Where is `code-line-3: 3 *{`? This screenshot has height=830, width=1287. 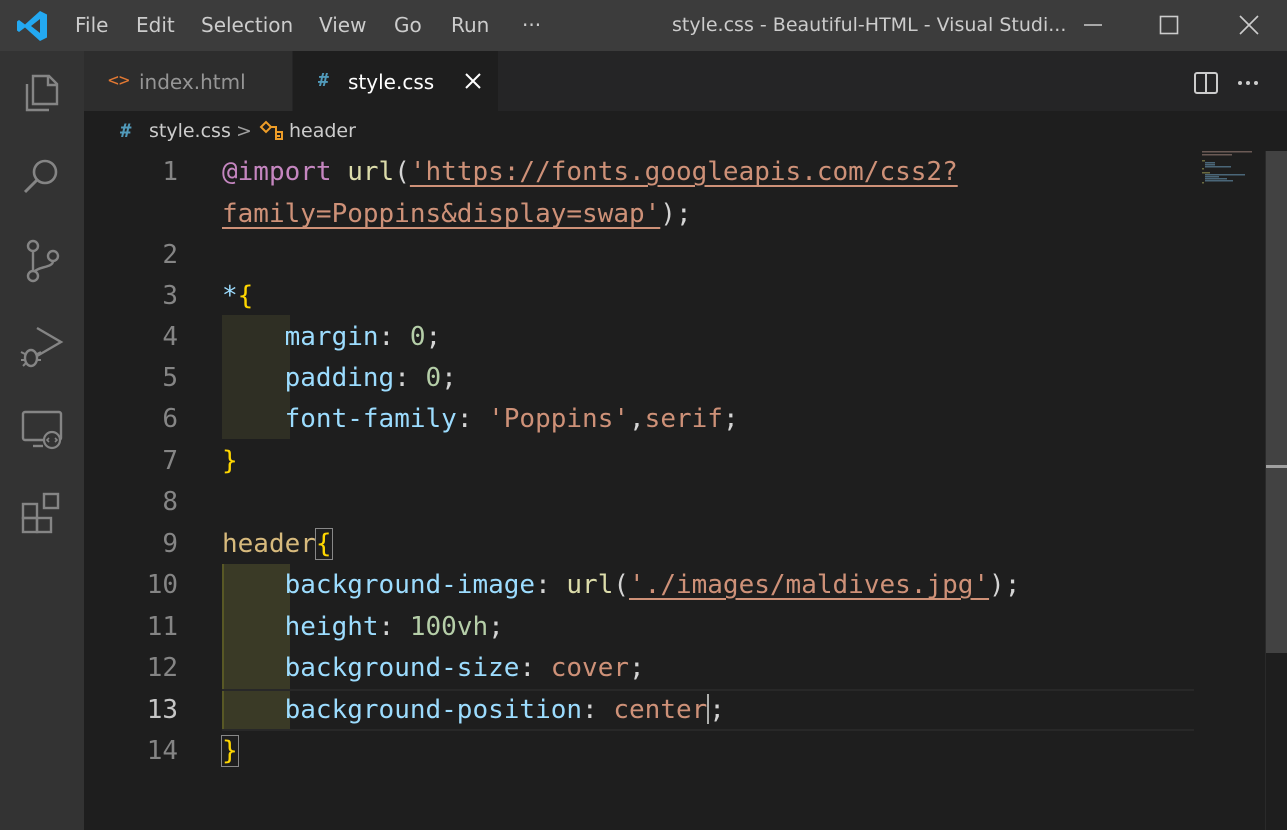 code-line-3: 3 *{ is located at coordinates (639, 296).